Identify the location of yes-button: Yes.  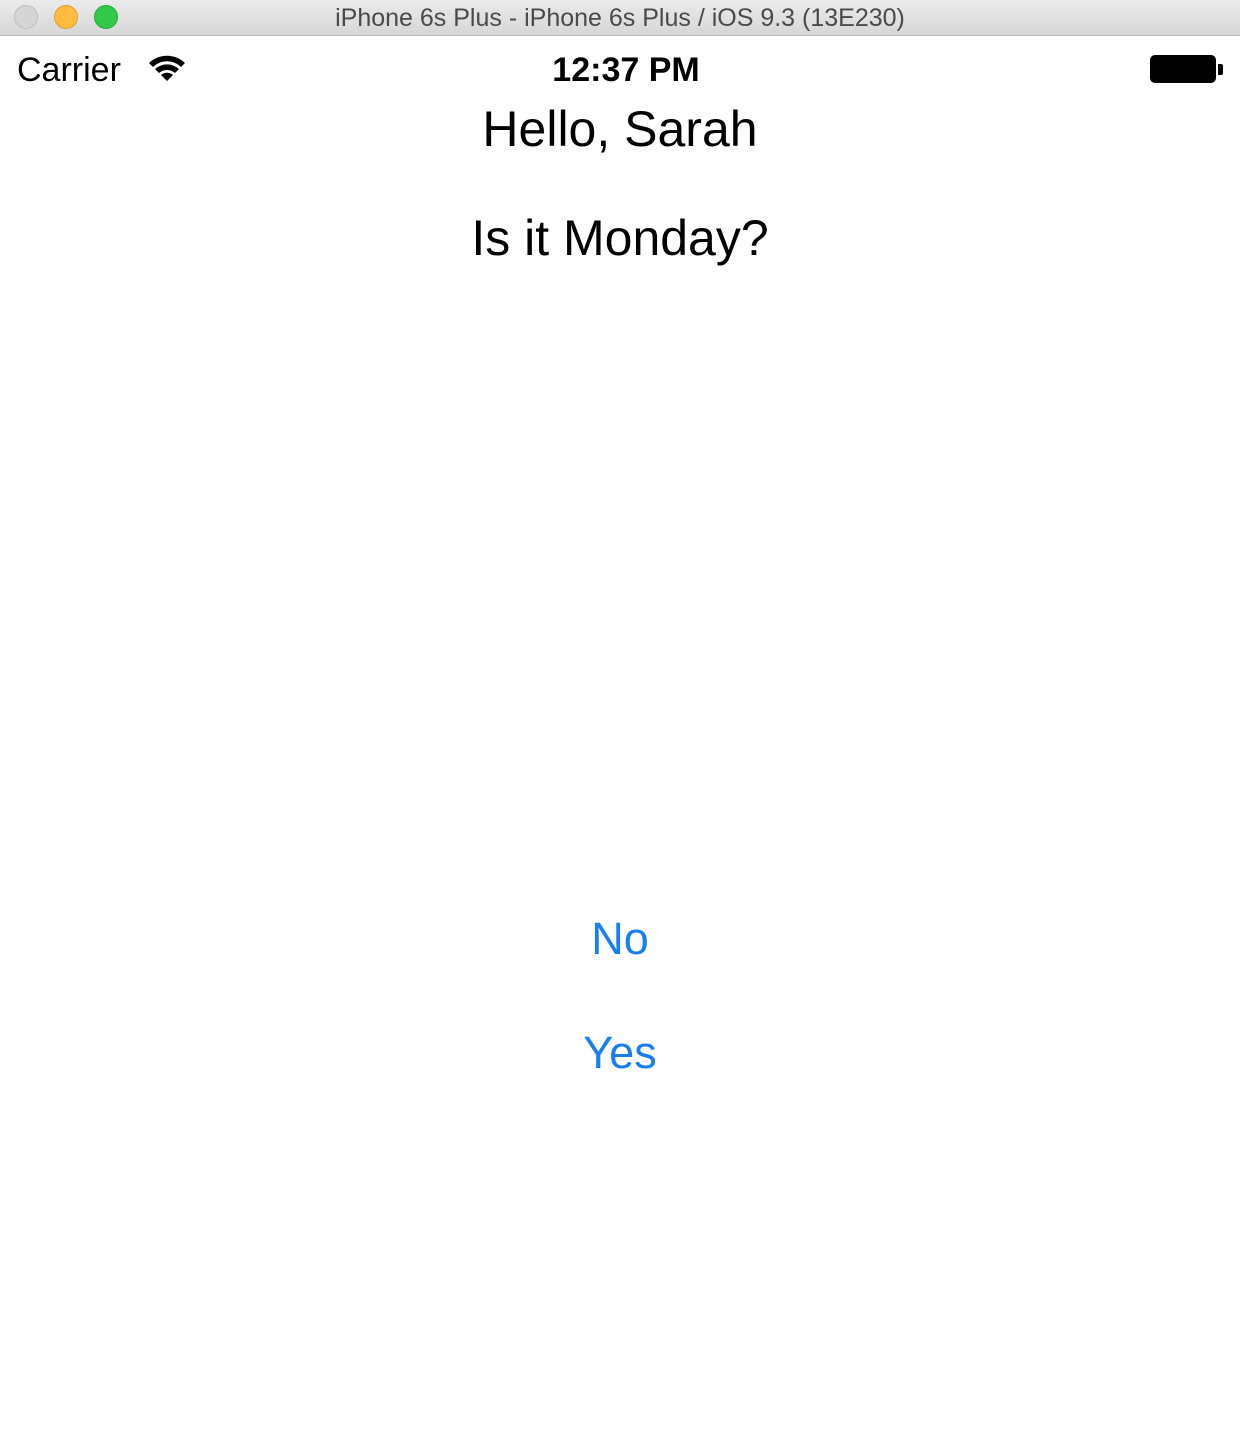
(620, 1053).